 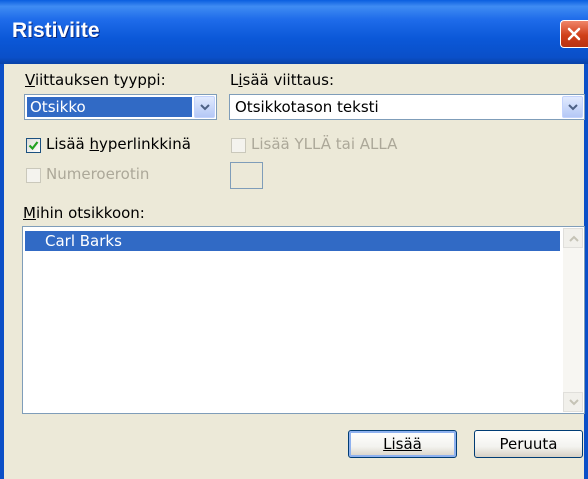 I want to click on separator-value-box, so click(x=246, y=175).